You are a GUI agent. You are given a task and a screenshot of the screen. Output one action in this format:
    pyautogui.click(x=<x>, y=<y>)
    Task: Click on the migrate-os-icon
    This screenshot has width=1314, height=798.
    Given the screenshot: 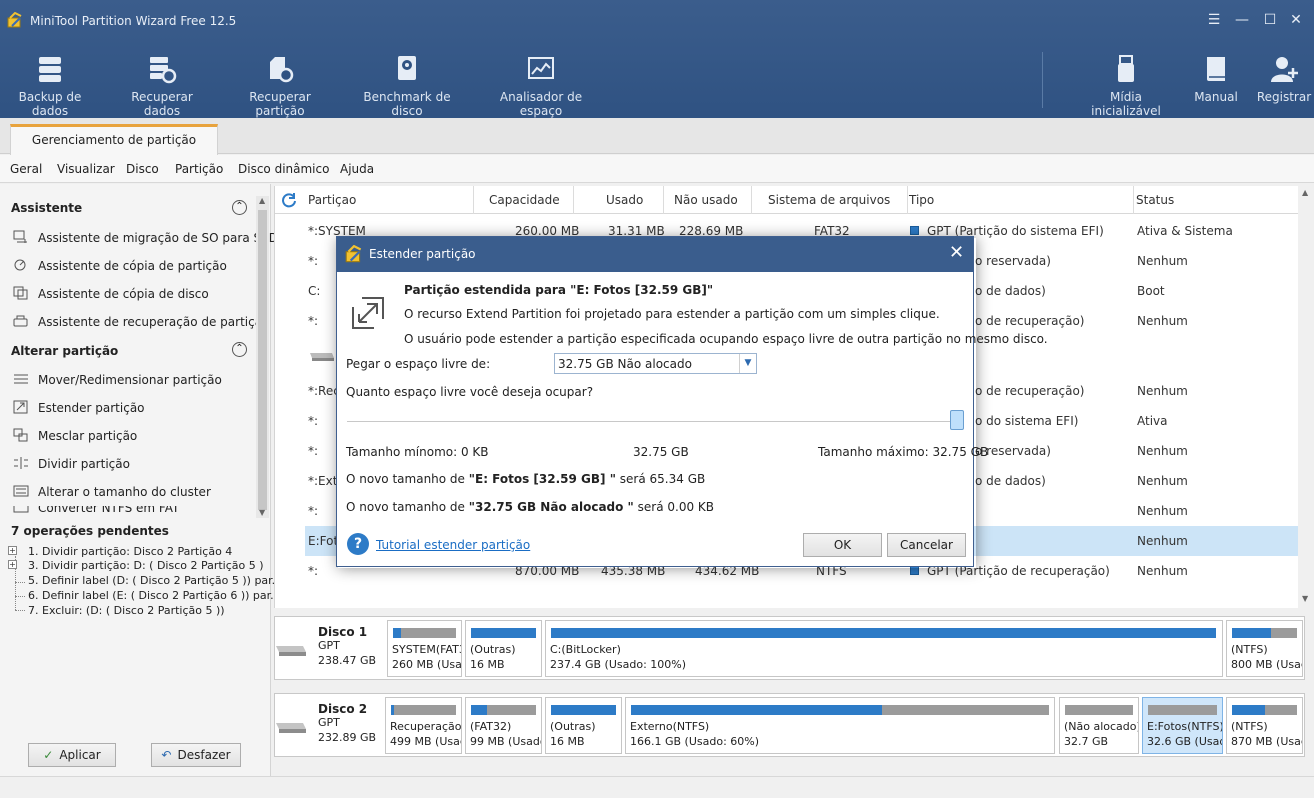 What is the action you would take?
    pyautogui.click(x=20, y=236)
    